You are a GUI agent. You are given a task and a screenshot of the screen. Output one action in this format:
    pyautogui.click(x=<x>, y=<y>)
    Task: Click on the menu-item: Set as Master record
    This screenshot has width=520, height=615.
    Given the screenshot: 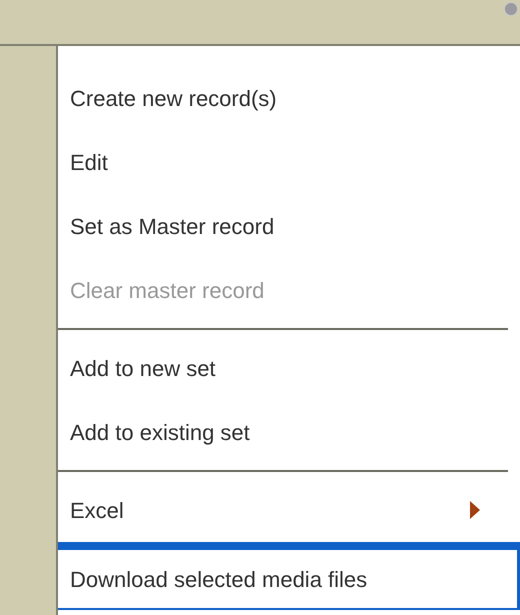 What is the action you would take?
    pyautogui.click(x=289, y=226)
    